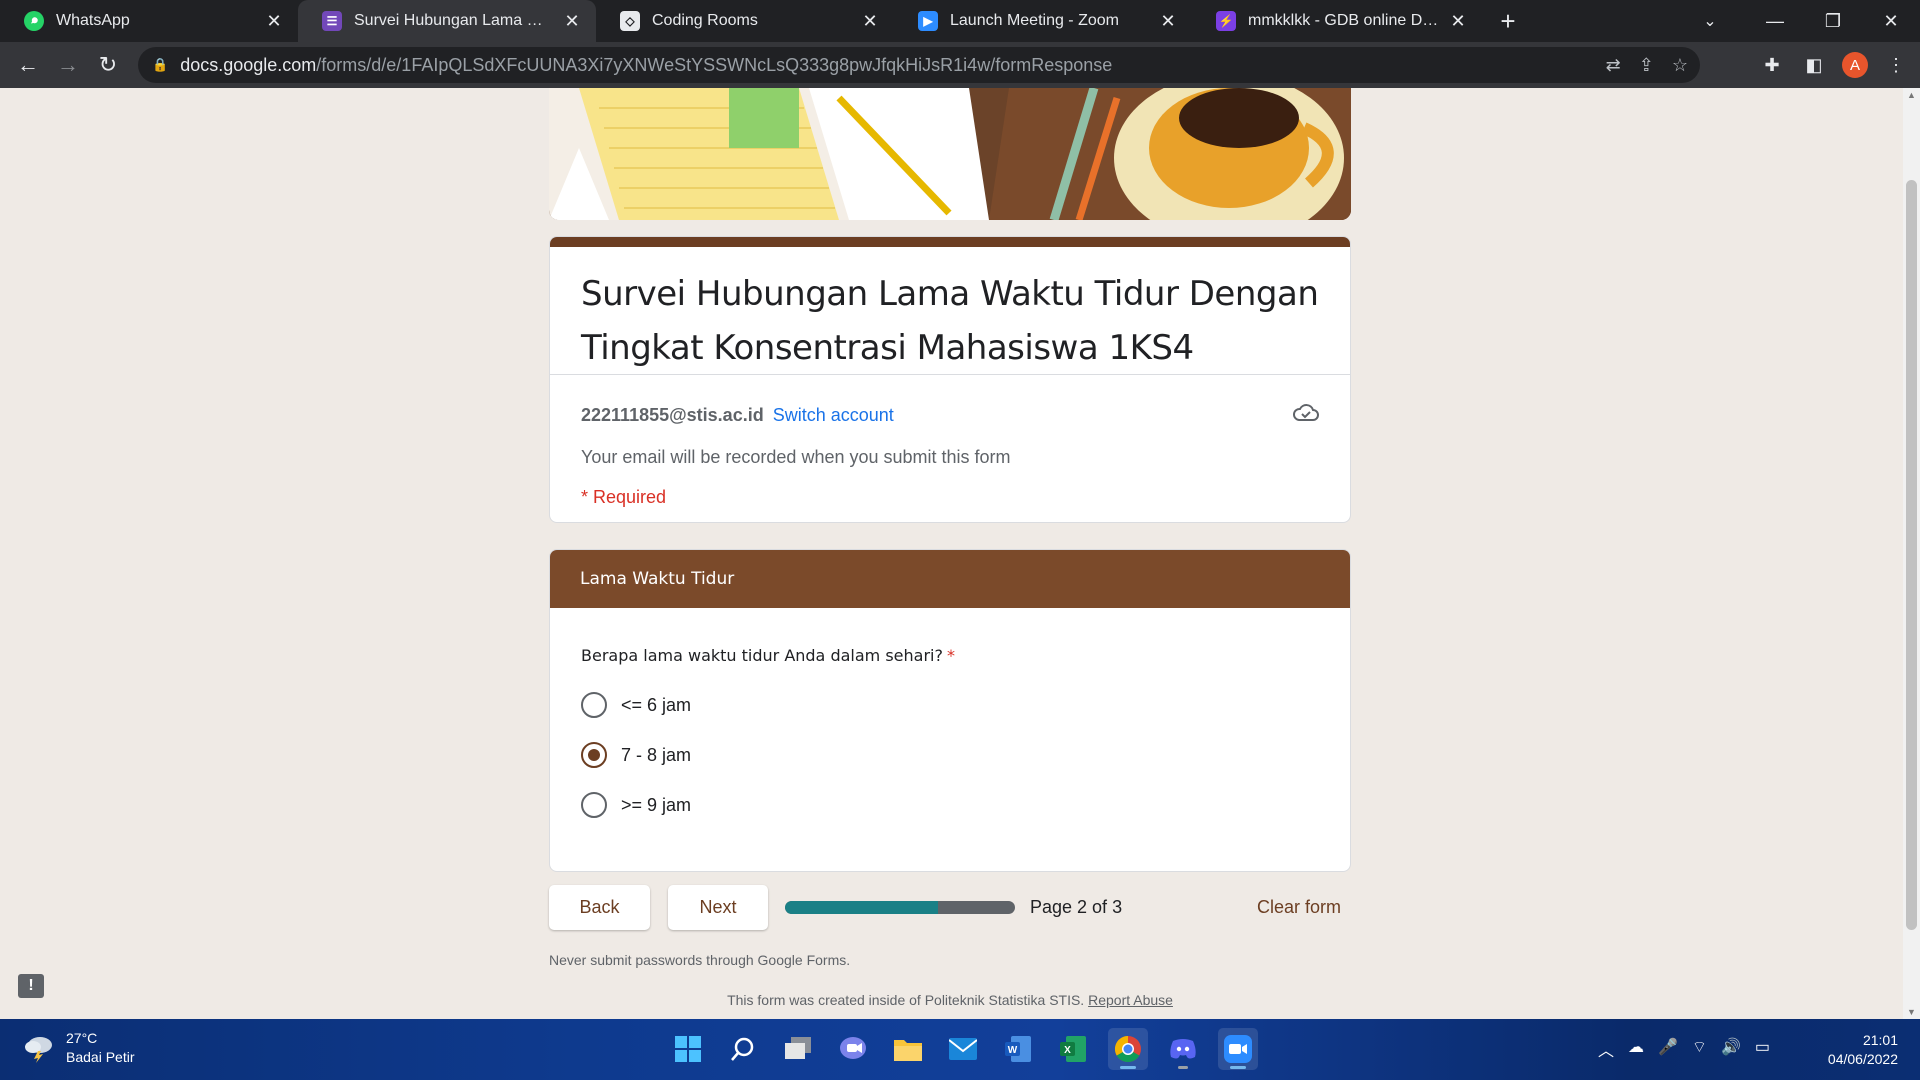 Image resolution: width=1920 pixels, height=1080 pixels. Describe the element at coordinates (93, 20) in the screenshot. I see `tab-title: WhatsApp` at that location.